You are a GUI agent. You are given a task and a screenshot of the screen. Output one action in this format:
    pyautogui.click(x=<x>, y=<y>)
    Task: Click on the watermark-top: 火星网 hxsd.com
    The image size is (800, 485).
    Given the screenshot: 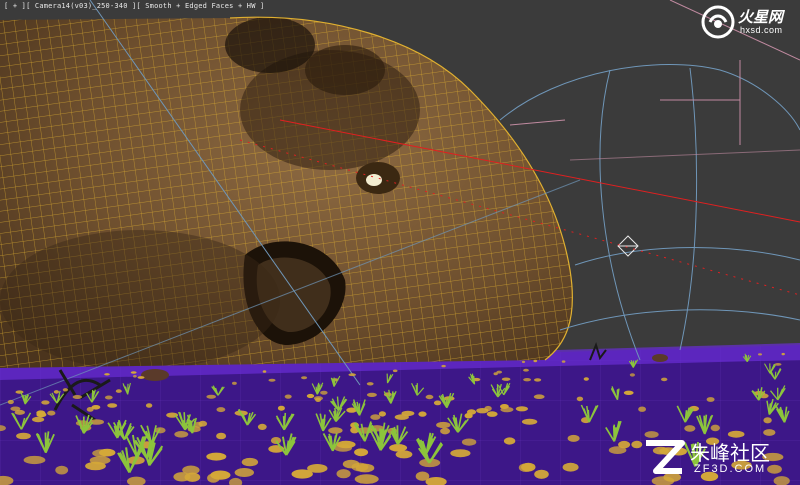 What is the action you would take?
    pyautogui.click(x=746, y=22)
    